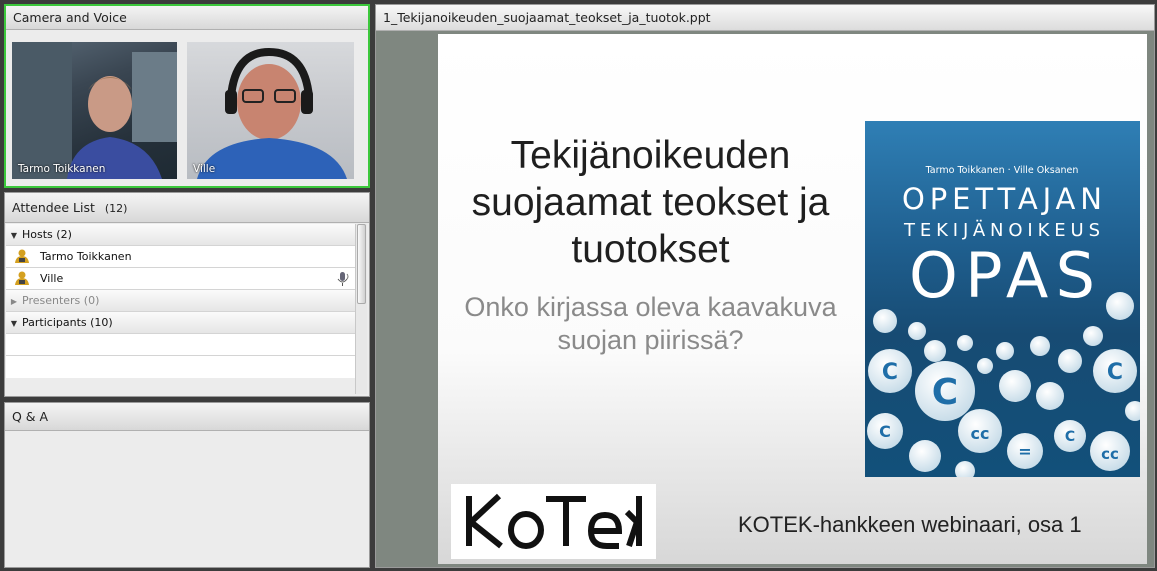 This screenshot has width=1157, height=571. Describe the element at coordinates (53, 207) in the screenshot. I see `attendee-pod-title: Attendee List` at that location.